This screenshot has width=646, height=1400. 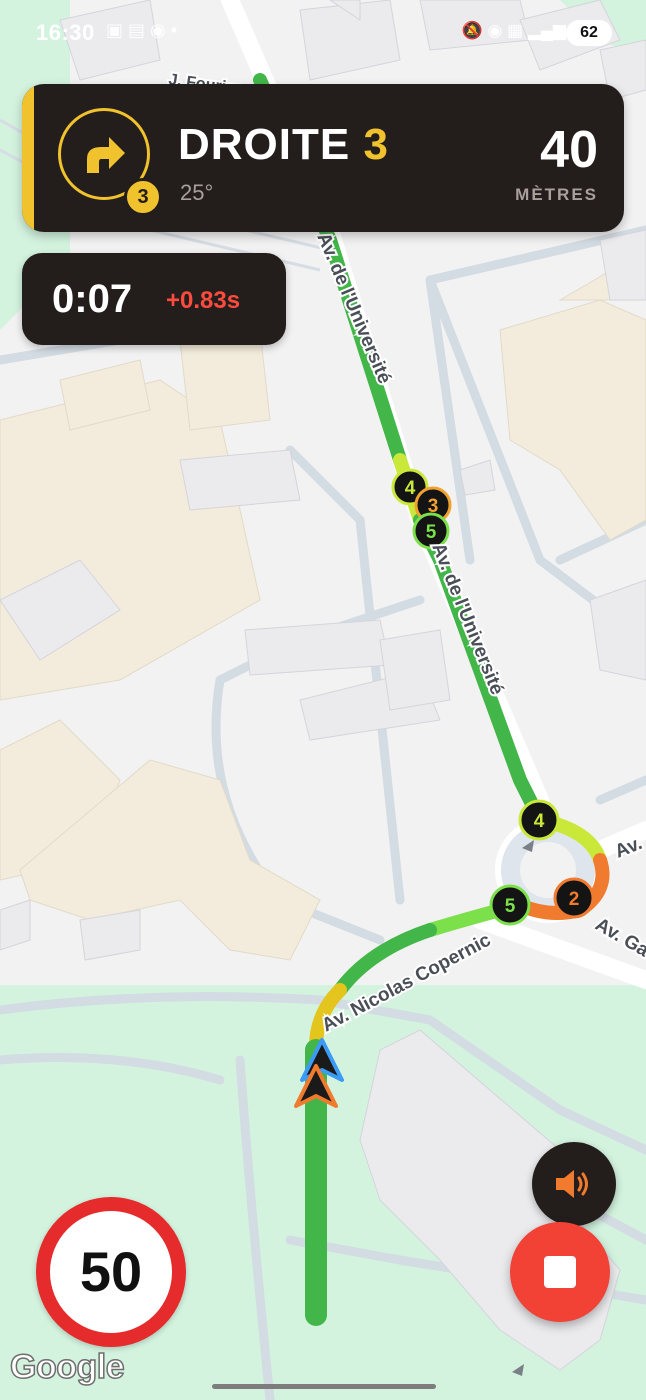 What do you see at coordinates (589, 33) in the screenshot?
I see `battery-icon: 62` at bounding box center [589, 33].